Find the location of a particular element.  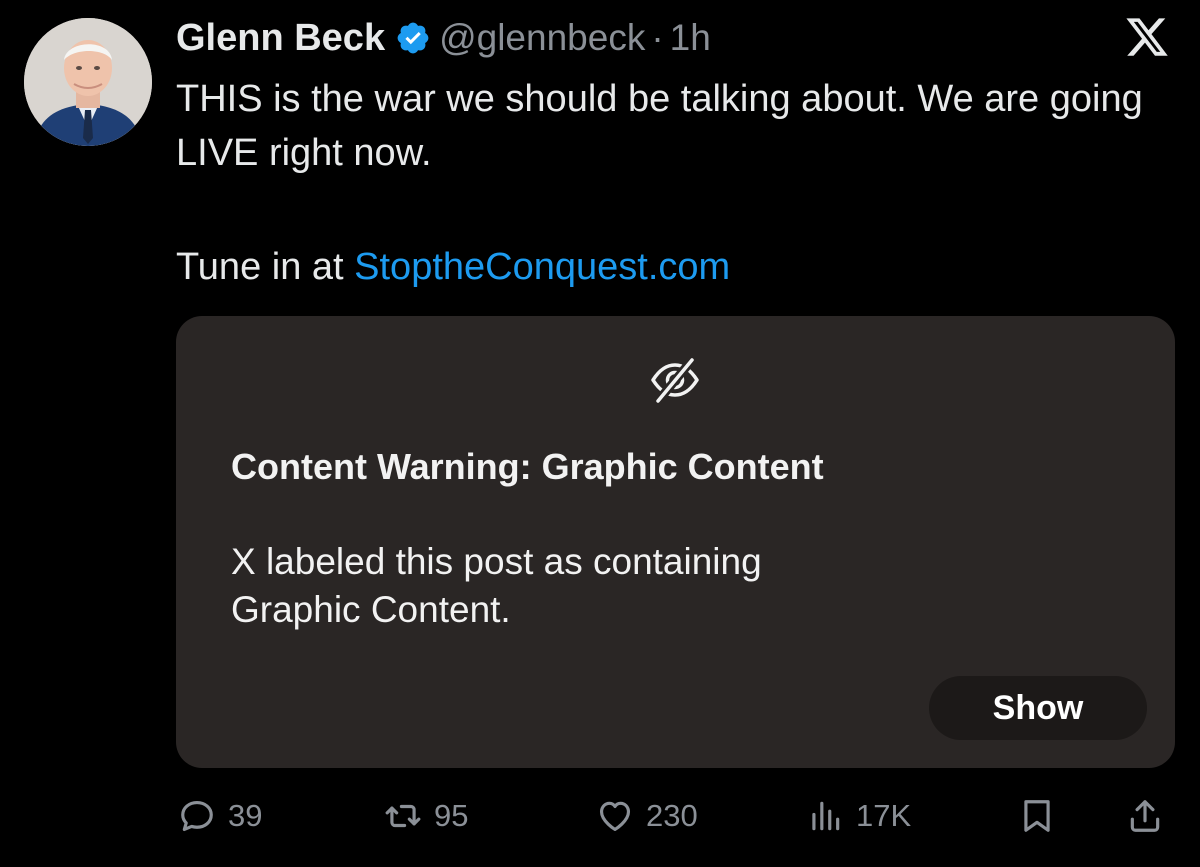

views-button: 17K is located at coordinates (858, 816).